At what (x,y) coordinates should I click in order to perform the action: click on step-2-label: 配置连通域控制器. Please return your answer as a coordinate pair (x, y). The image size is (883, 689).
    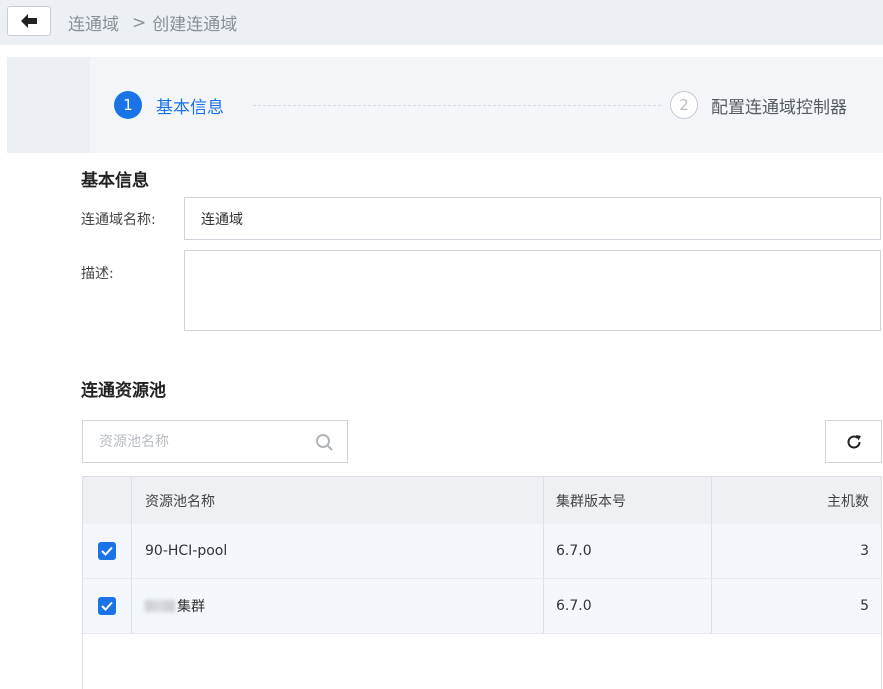
    Looking at the image, I should click on (779, 108).